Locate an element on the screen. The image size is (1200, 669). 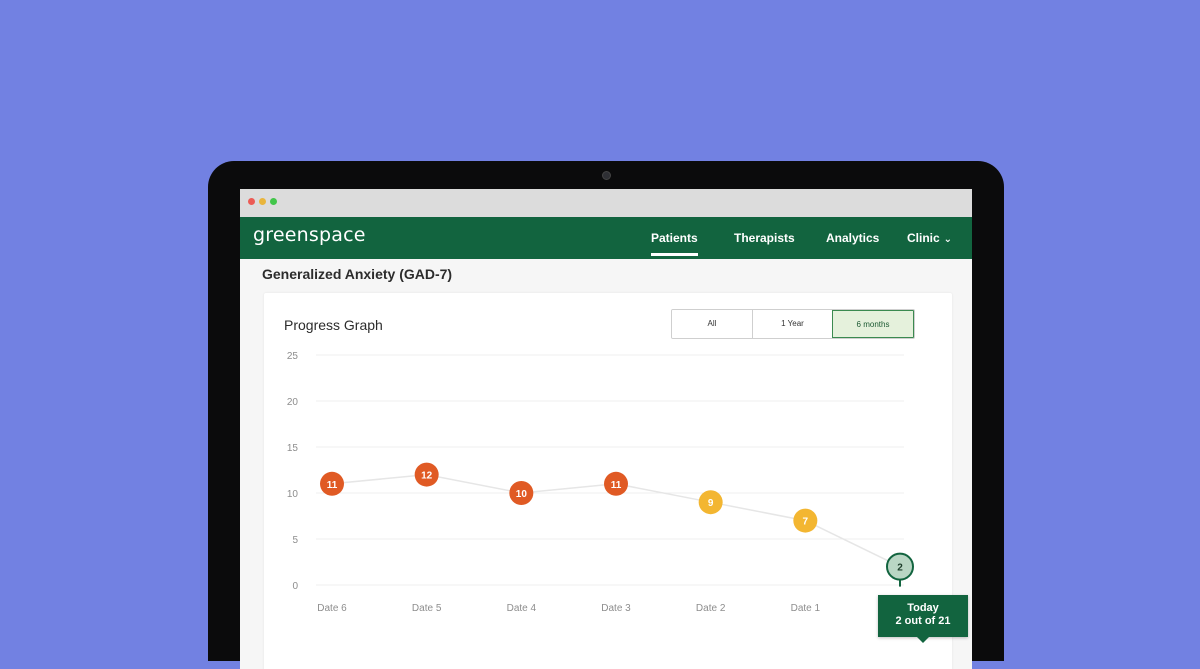
y-tick-label: 25 is located at coordinates (293, 356).